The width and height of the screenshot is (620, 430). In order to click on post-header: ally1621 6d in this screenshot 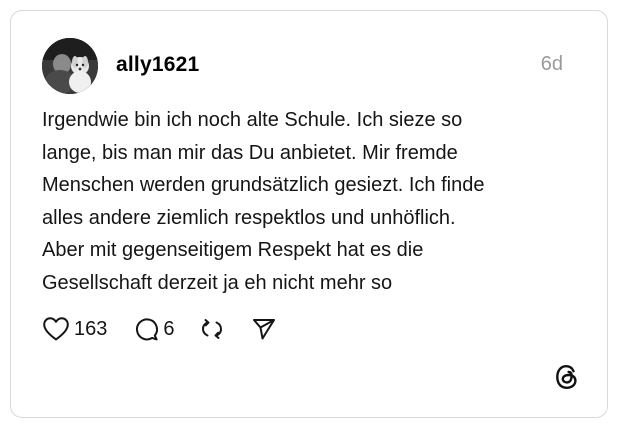, I will do `click(302, 66)`.